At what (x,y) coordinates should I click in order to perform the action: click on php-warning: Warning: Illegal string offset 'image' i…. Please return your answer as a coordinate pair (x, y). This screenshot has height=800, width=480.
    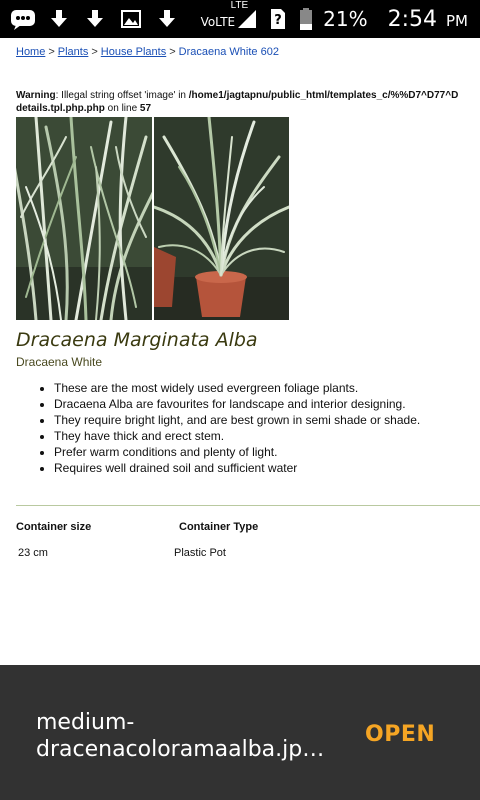
    Looking at the image, I should click on (248, 102).